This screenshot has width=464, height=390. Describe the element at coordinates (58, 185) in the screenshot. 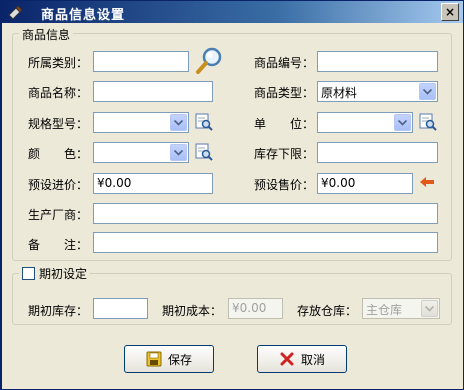

I see `purchase-price-label: 预设进价：` at that location.